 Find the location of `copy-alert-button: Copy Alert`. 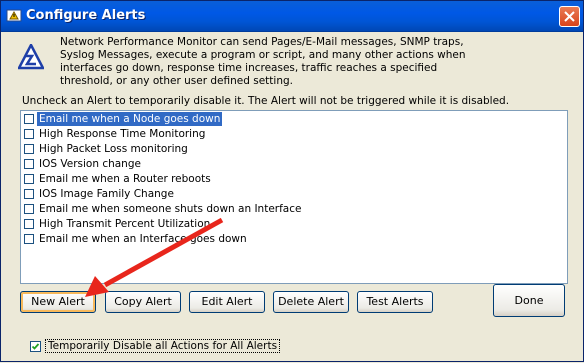

copy-alert-button: Copy Alert is located at coordinates (143, 302).